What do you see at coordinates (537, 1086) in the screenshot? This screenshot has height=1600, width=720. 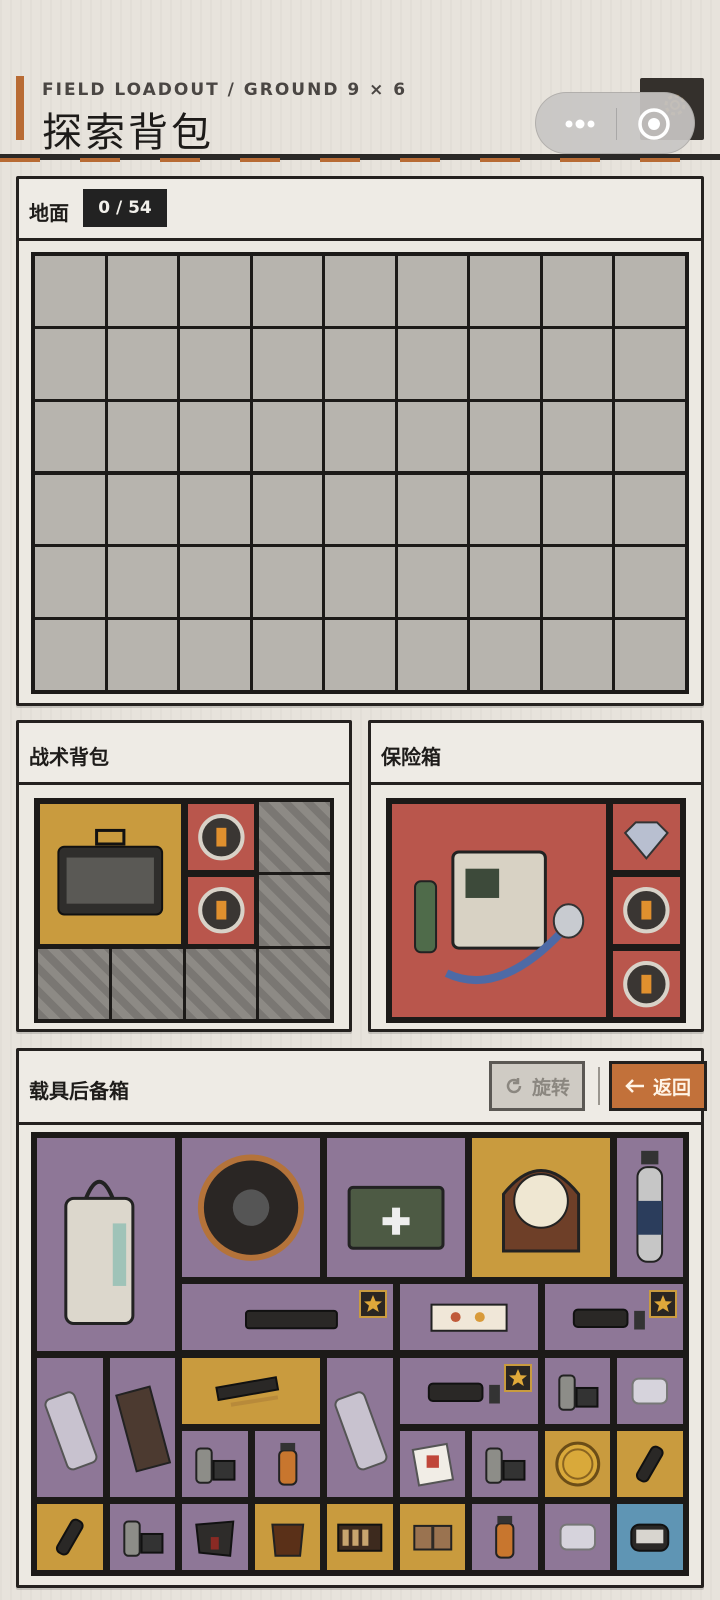 I see `rotate-button: 旋转` at bounding box center [537, 1086].